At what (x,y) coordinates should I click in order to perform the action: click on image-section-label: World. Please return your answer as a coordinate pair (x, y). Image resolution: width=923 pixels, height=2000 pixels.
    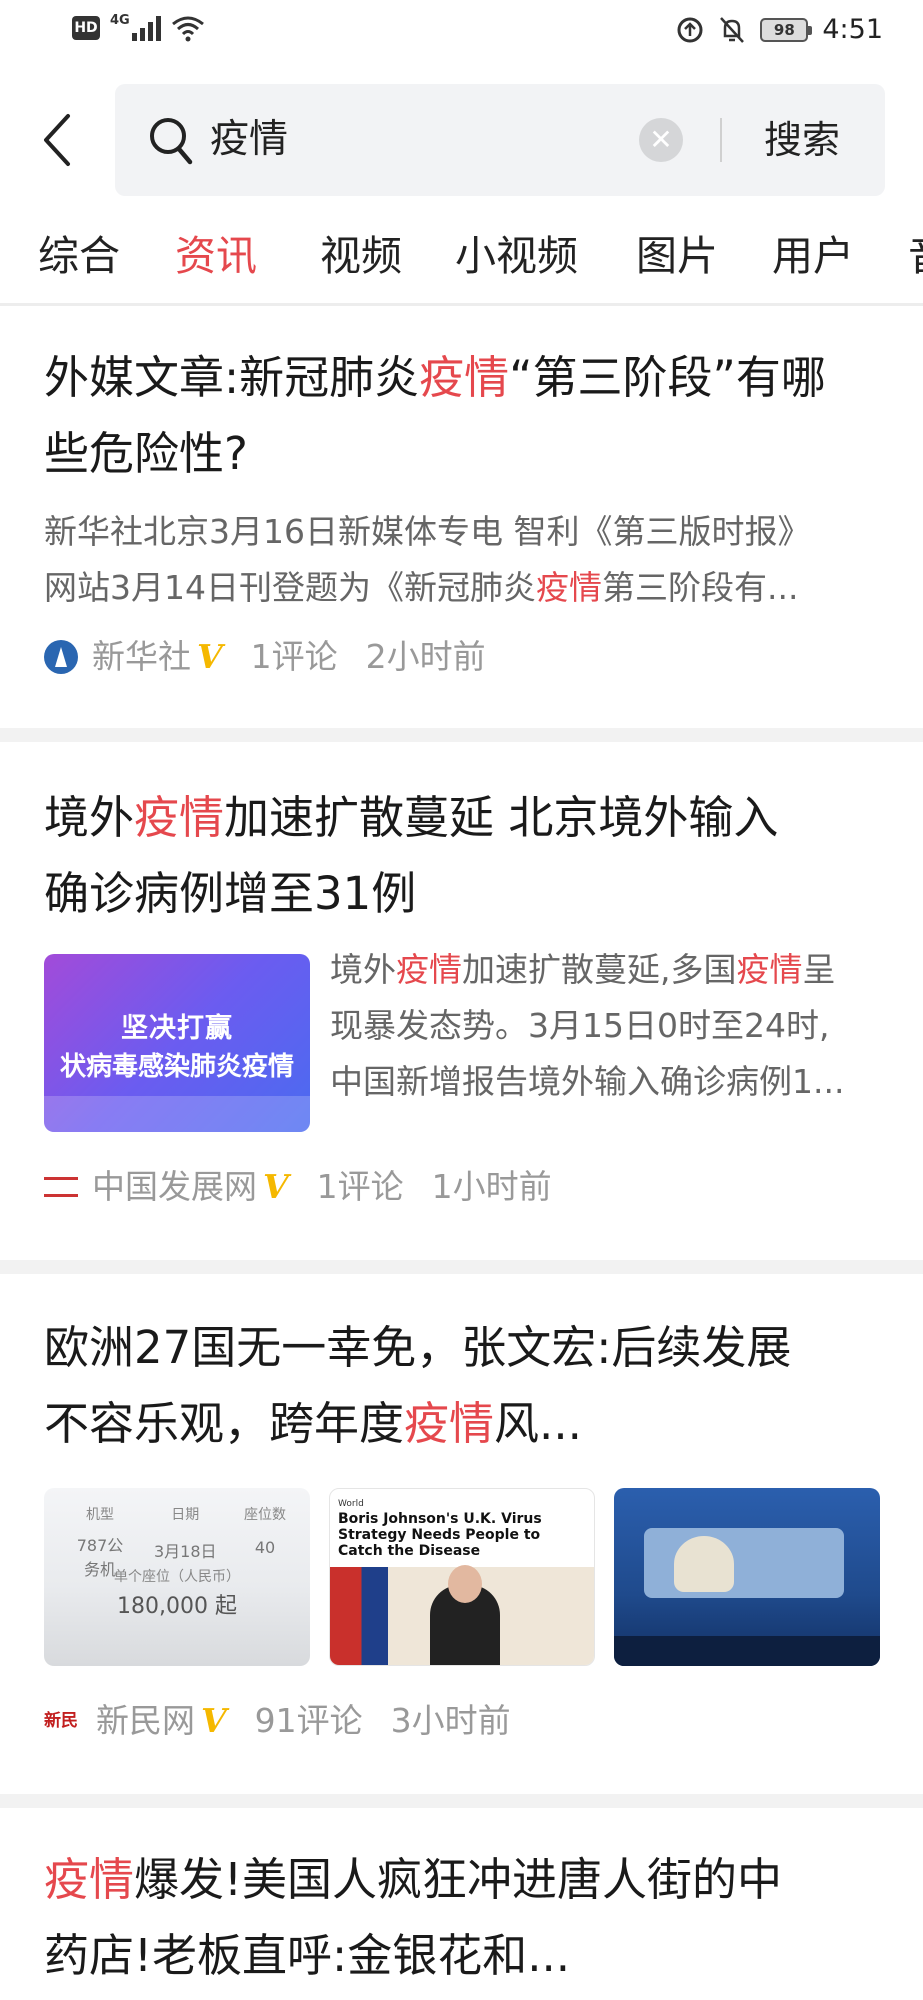
    Looking at the image, I should click on (351, 1504).